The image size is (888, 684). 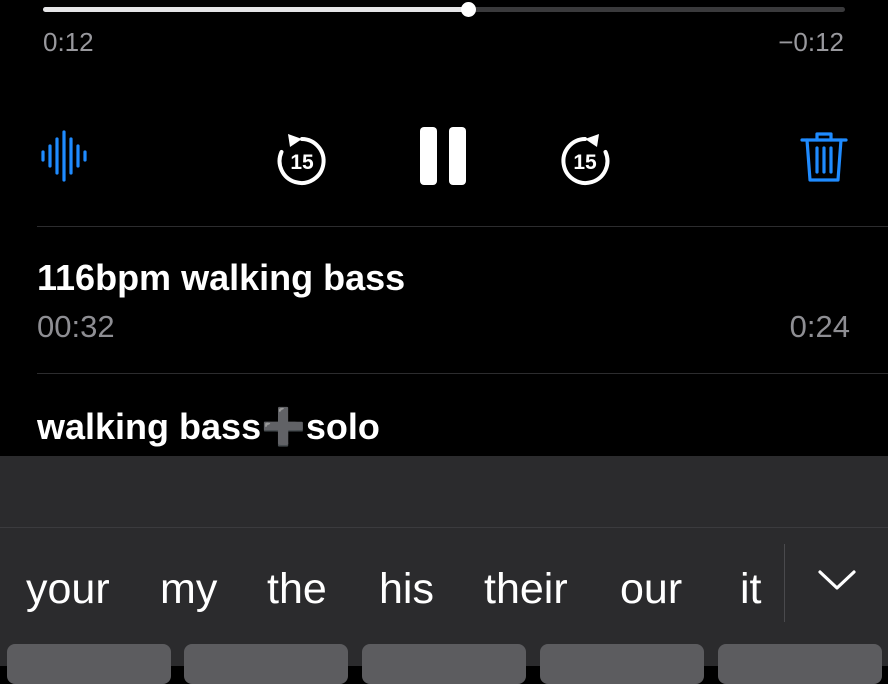 I want to click on delete-button, so click(x=824, y=157).